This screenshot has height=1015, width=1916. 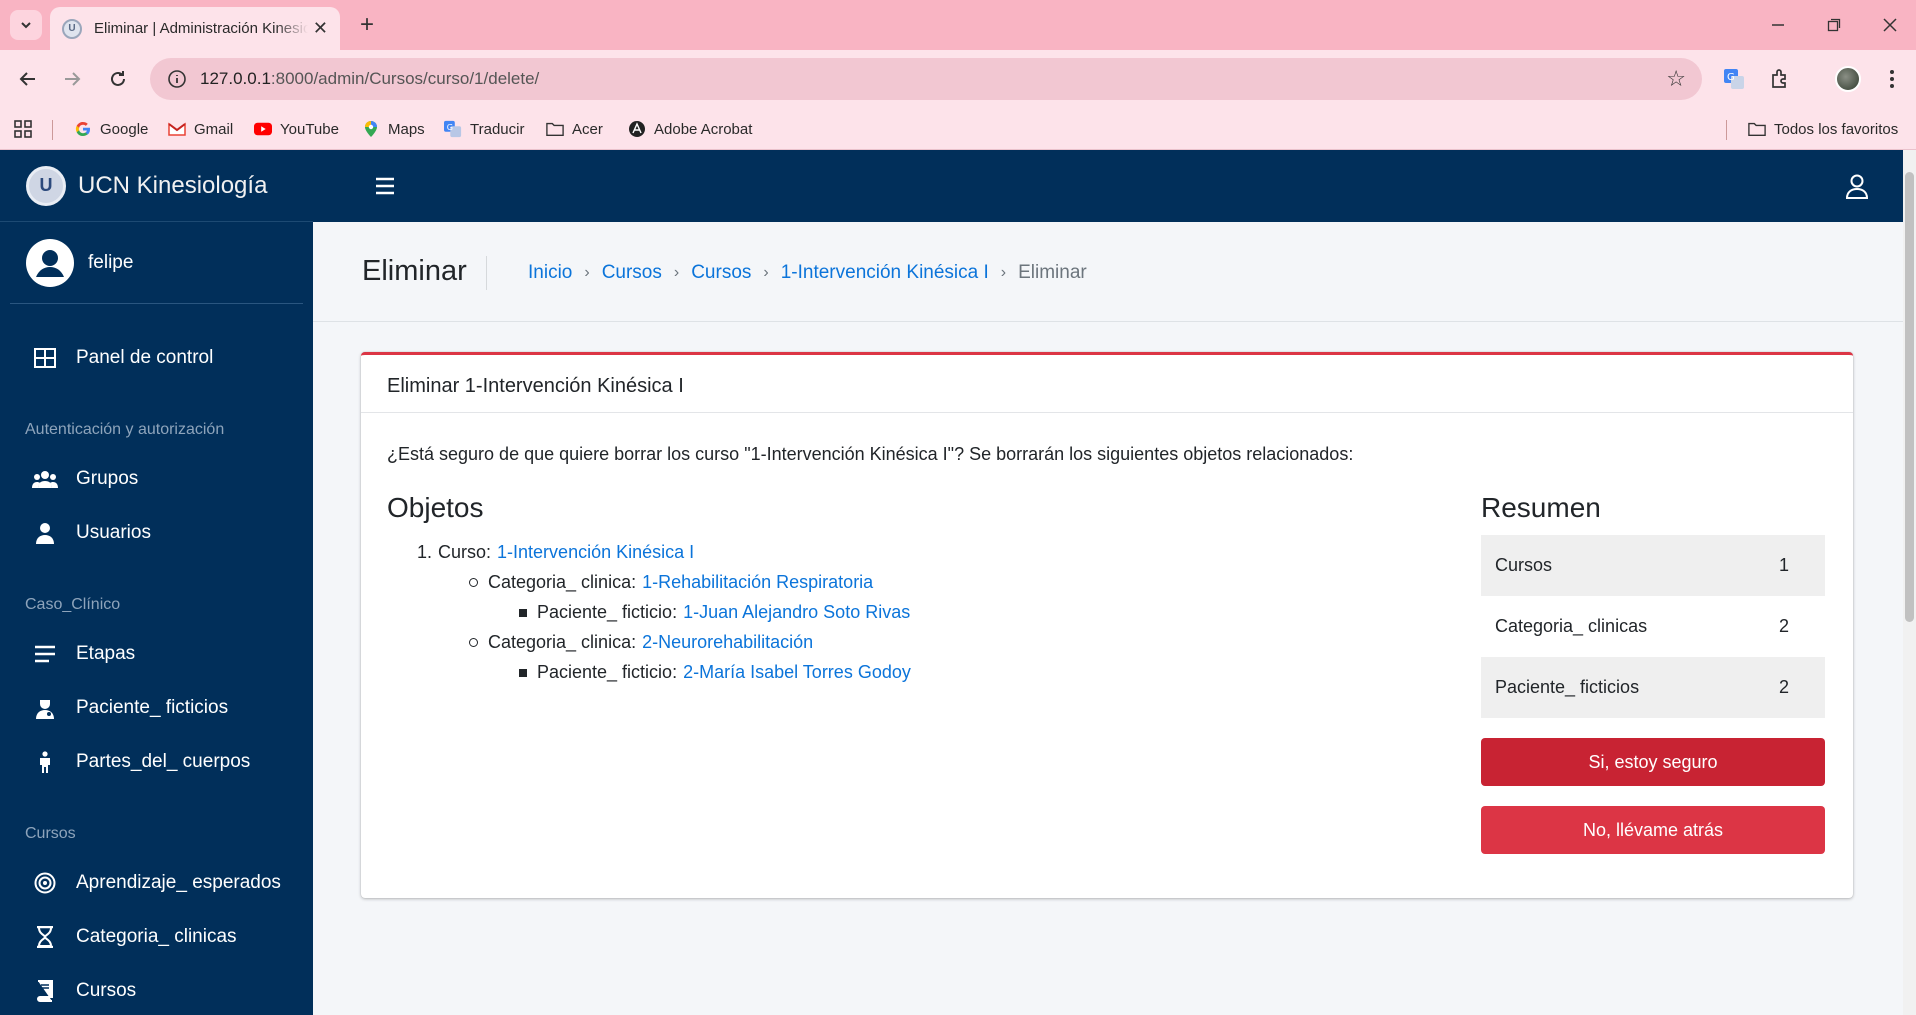 I want to click on translate-icon: G, so click(x=453, y=129).